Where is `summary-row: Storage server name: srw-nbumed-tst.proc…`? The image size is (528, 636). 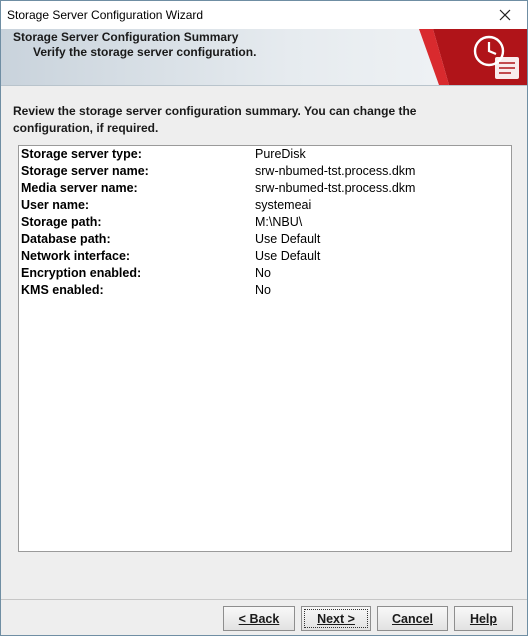 summary-row: Storage server name: srw-nbumed-tst.proc… is located at coordinates (265, 172).